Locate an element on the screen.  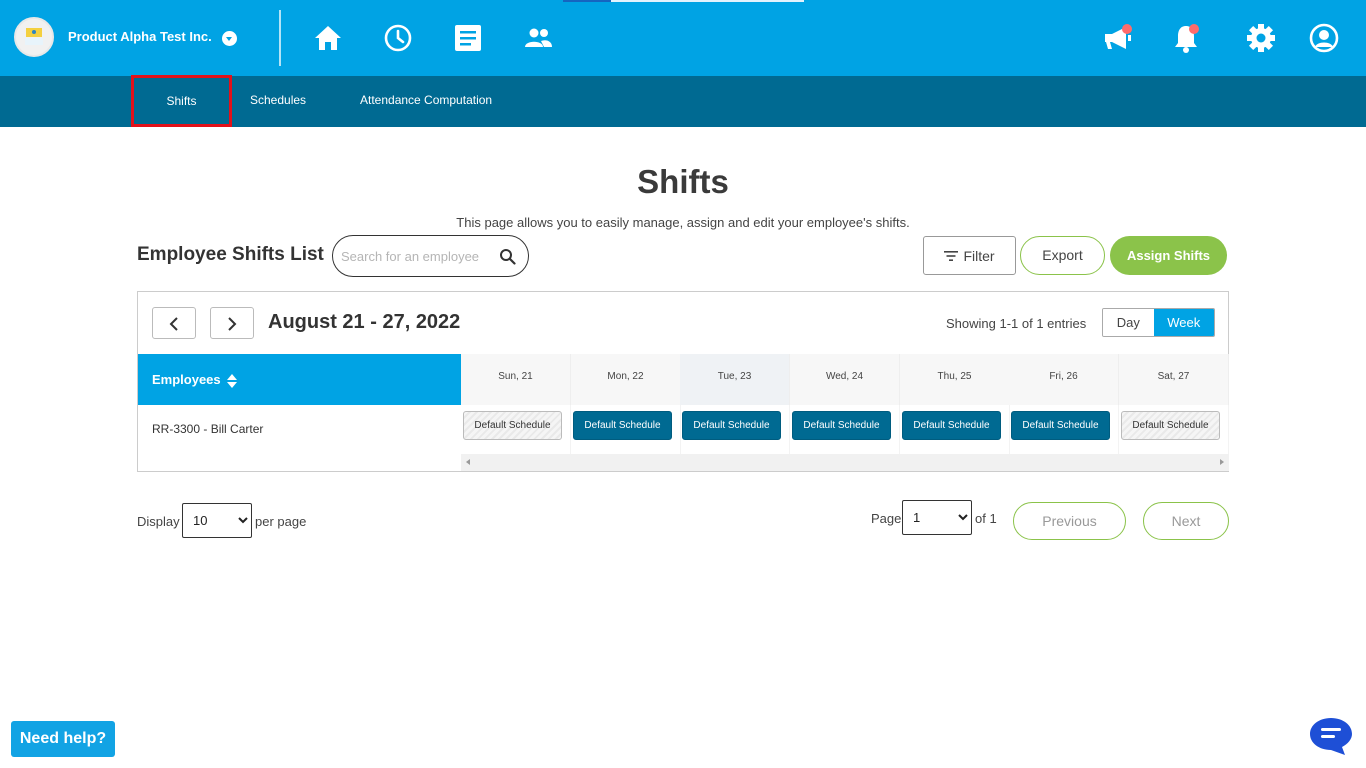
page-select: 1 is located at coordinates (937, 517).